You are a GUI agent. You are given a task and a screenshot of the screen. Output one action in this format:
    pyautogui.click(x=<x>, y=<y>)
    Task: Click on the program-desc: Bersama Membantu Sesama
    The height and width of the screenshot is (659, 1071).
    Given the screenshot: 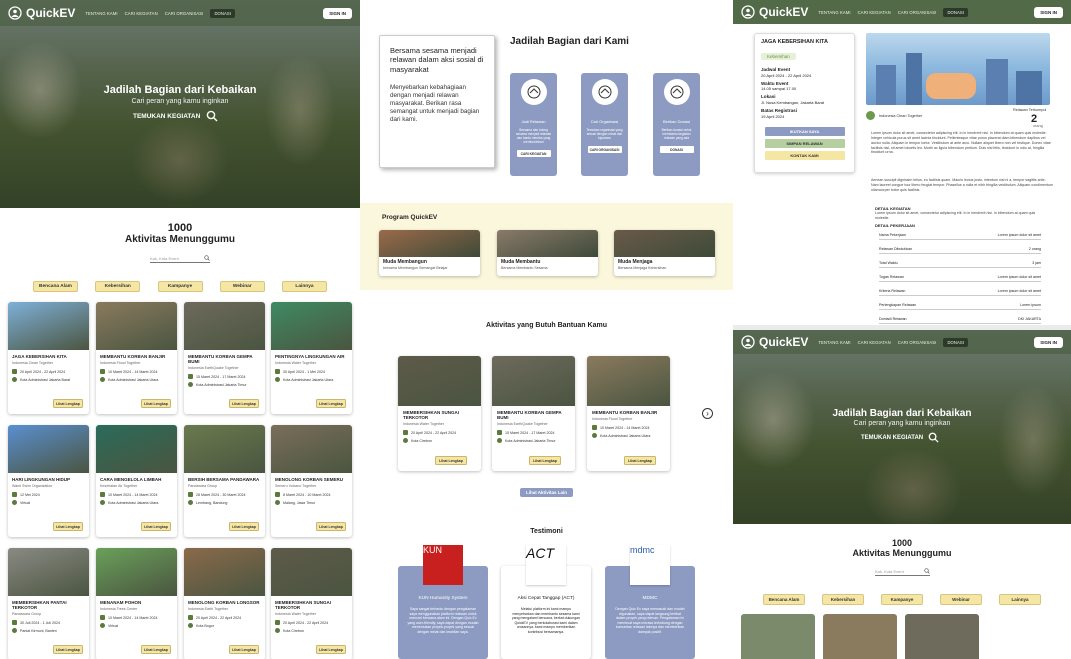 What is the action you would take?
    pyautogui.click(x=524, y=268)
    